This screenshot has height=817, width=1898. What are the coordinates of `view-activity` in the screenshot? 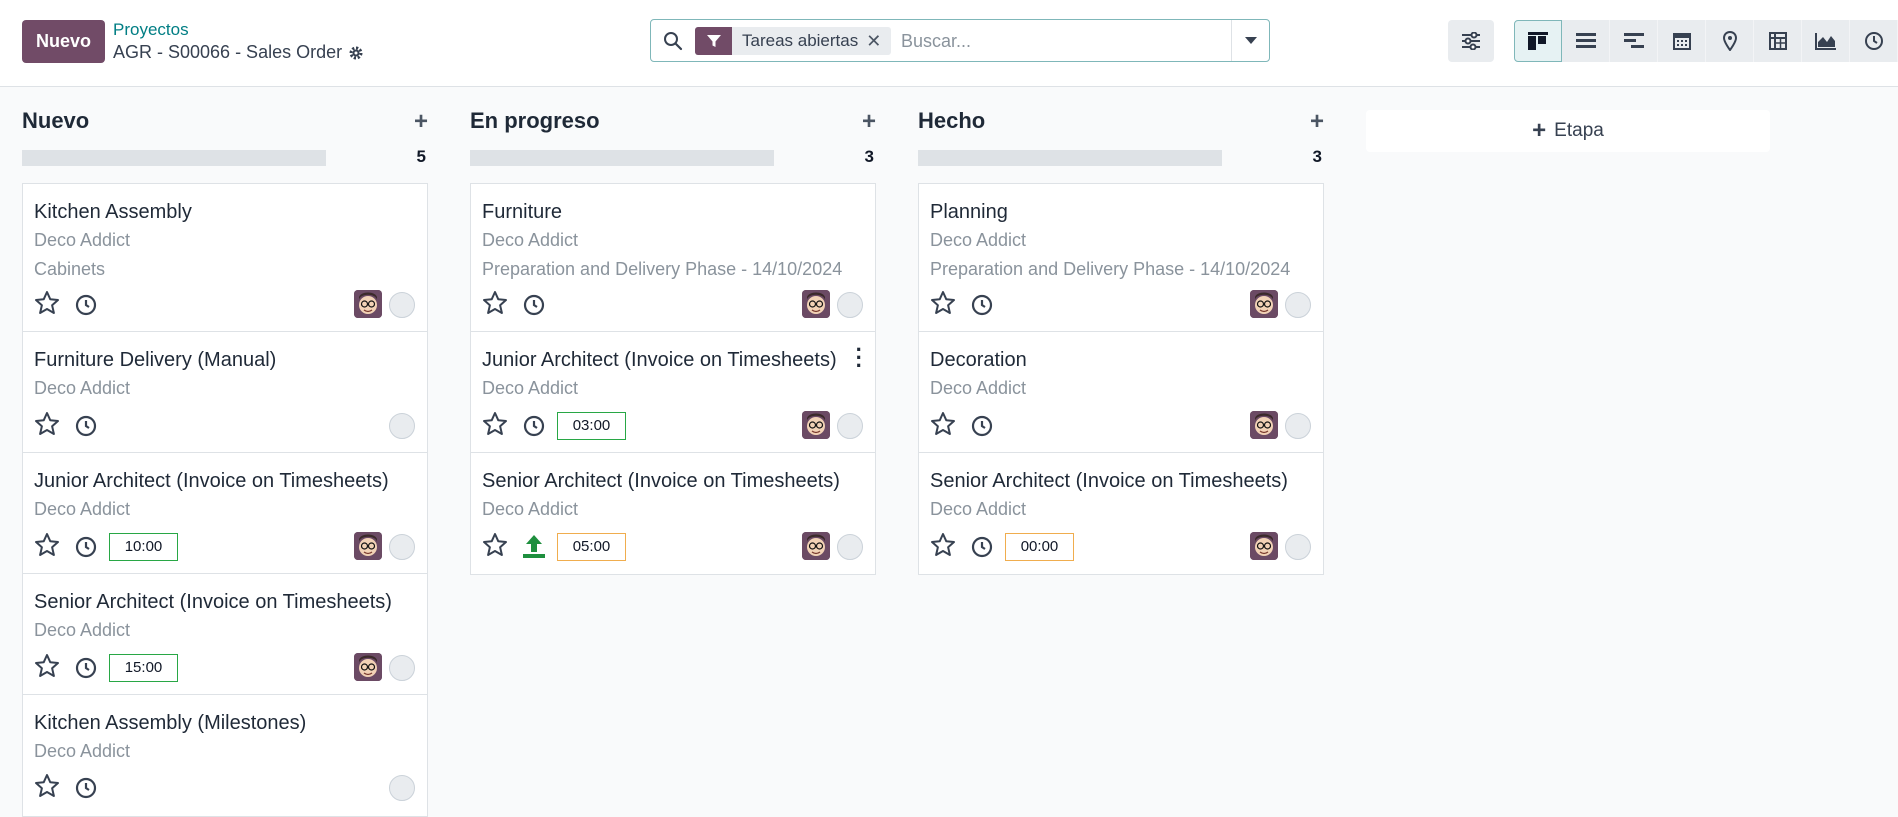 It's located at (1874, 41).